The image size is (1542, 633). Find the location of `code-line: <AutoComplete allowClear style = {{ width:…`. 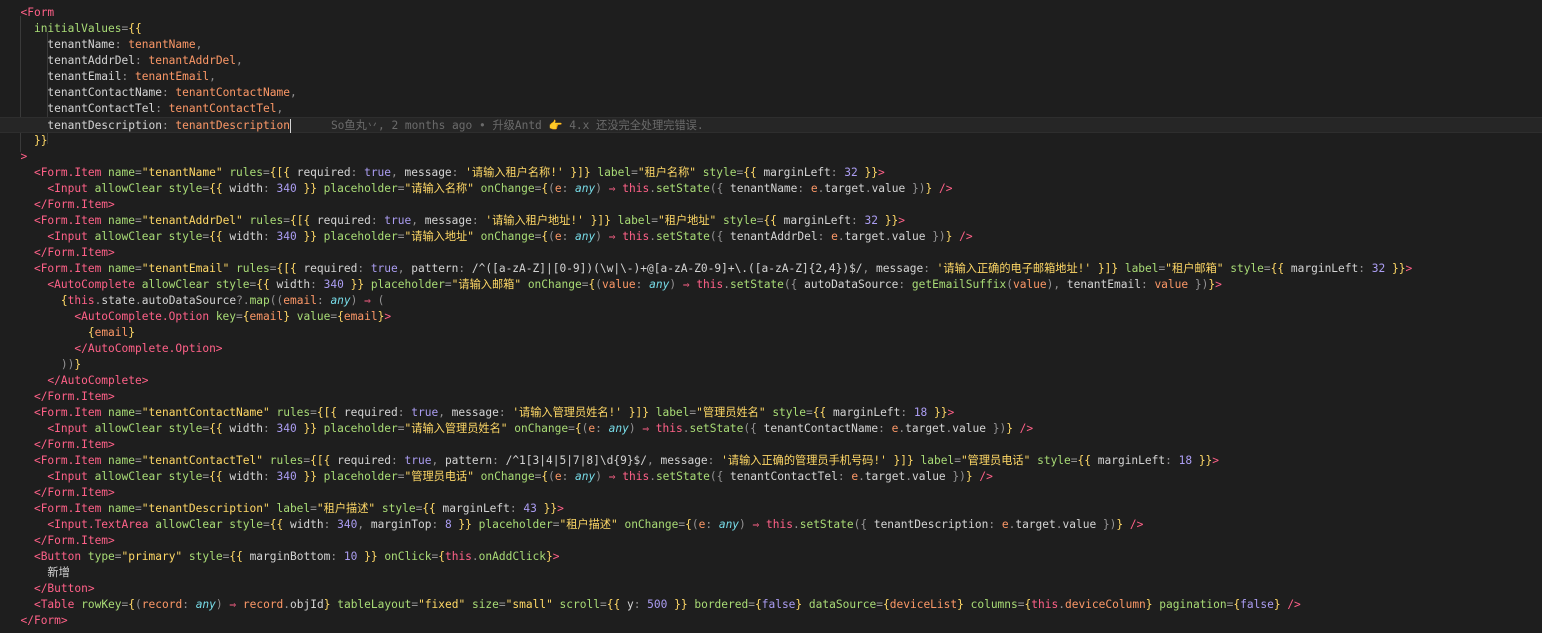

code-line: <AutoComplete allowClear style = {{ width:… is located at coordinates (771, 285).